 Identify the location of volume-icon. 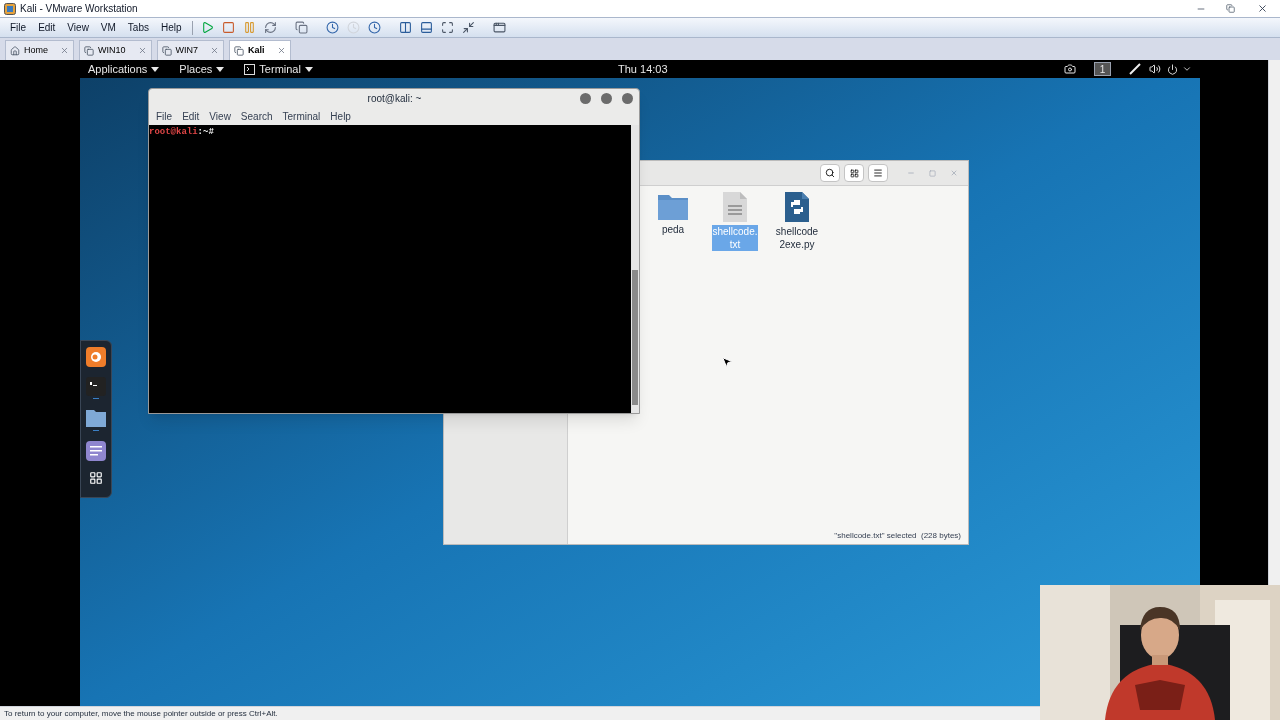
(1155, 69).